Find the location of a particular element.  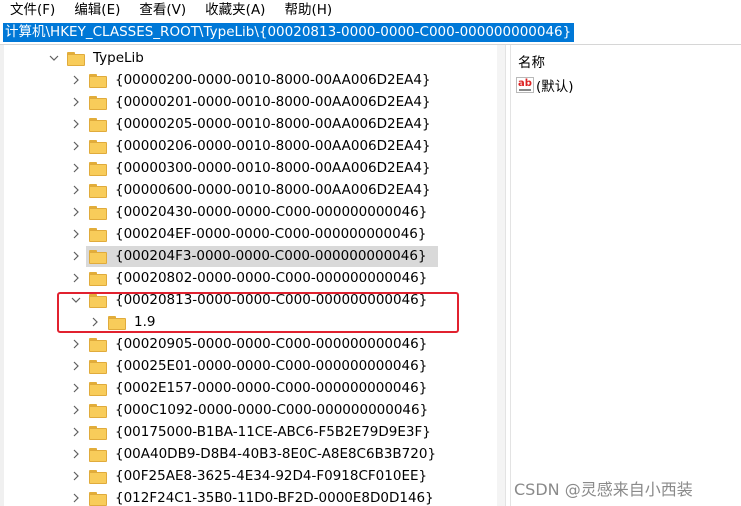

tree-item: {00000205-0000-0010-8000-00AA006D2EA4} is located at coordinates (251, 124).